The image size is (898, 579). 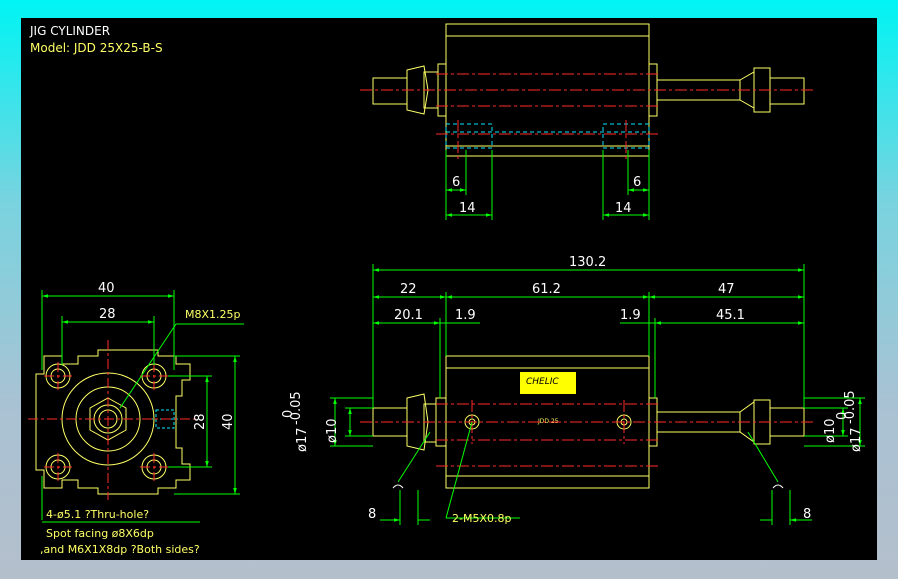 What do you see at coordinates (107, 314) in the screenshot?
I see `dim-end-pitch: 28` at bounding box center [107, 314].